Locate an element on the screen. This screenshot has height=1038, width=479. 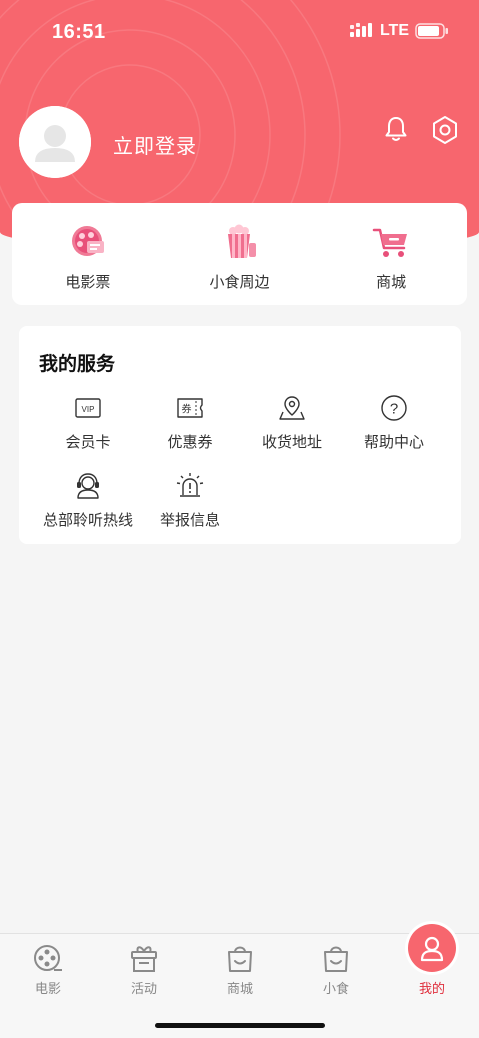
service-label: 总部聆听热线 is located at coordinates (87, 520).